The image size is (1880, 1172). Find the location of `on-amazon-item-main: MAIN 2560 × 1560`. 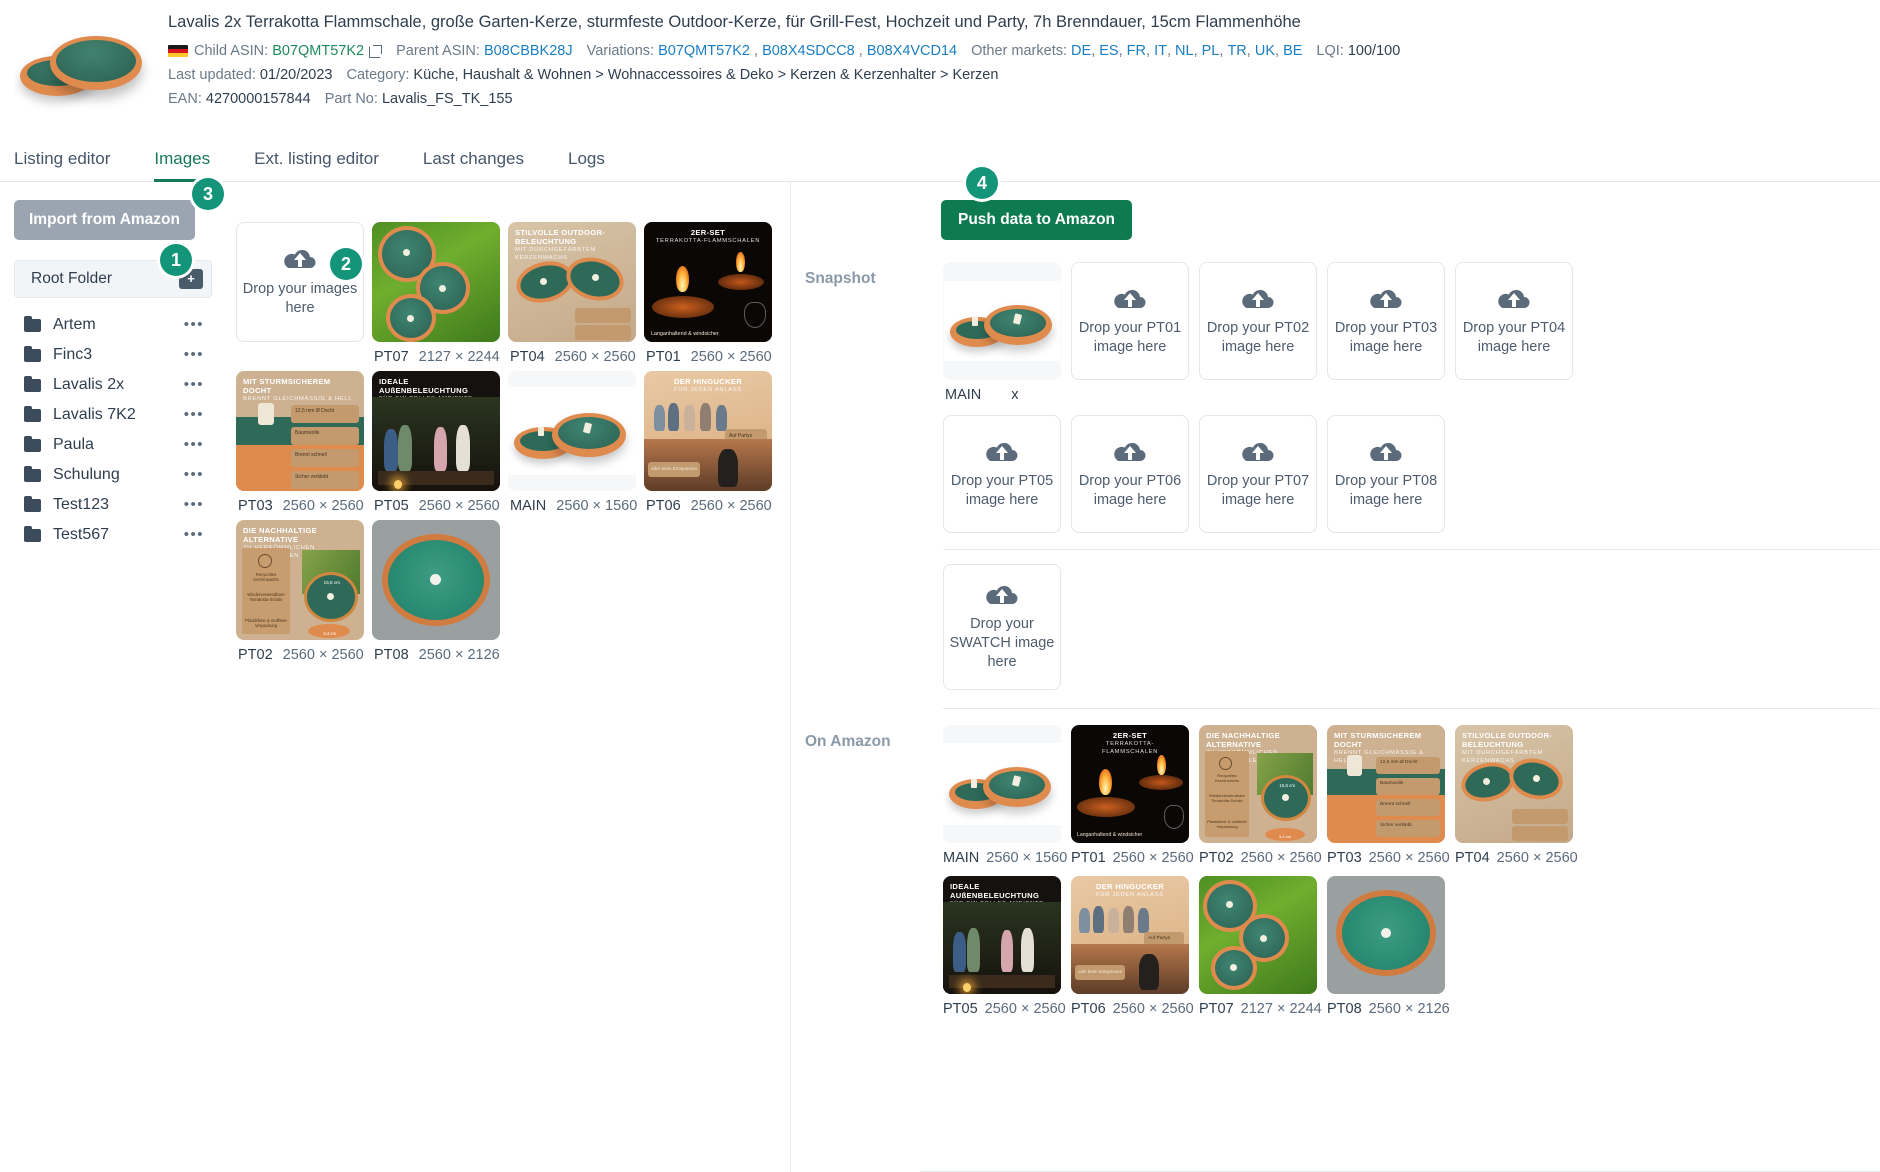

on-amazon-item-main: MAIN 2560 × 1560 is located at coordinates (1005, 795).